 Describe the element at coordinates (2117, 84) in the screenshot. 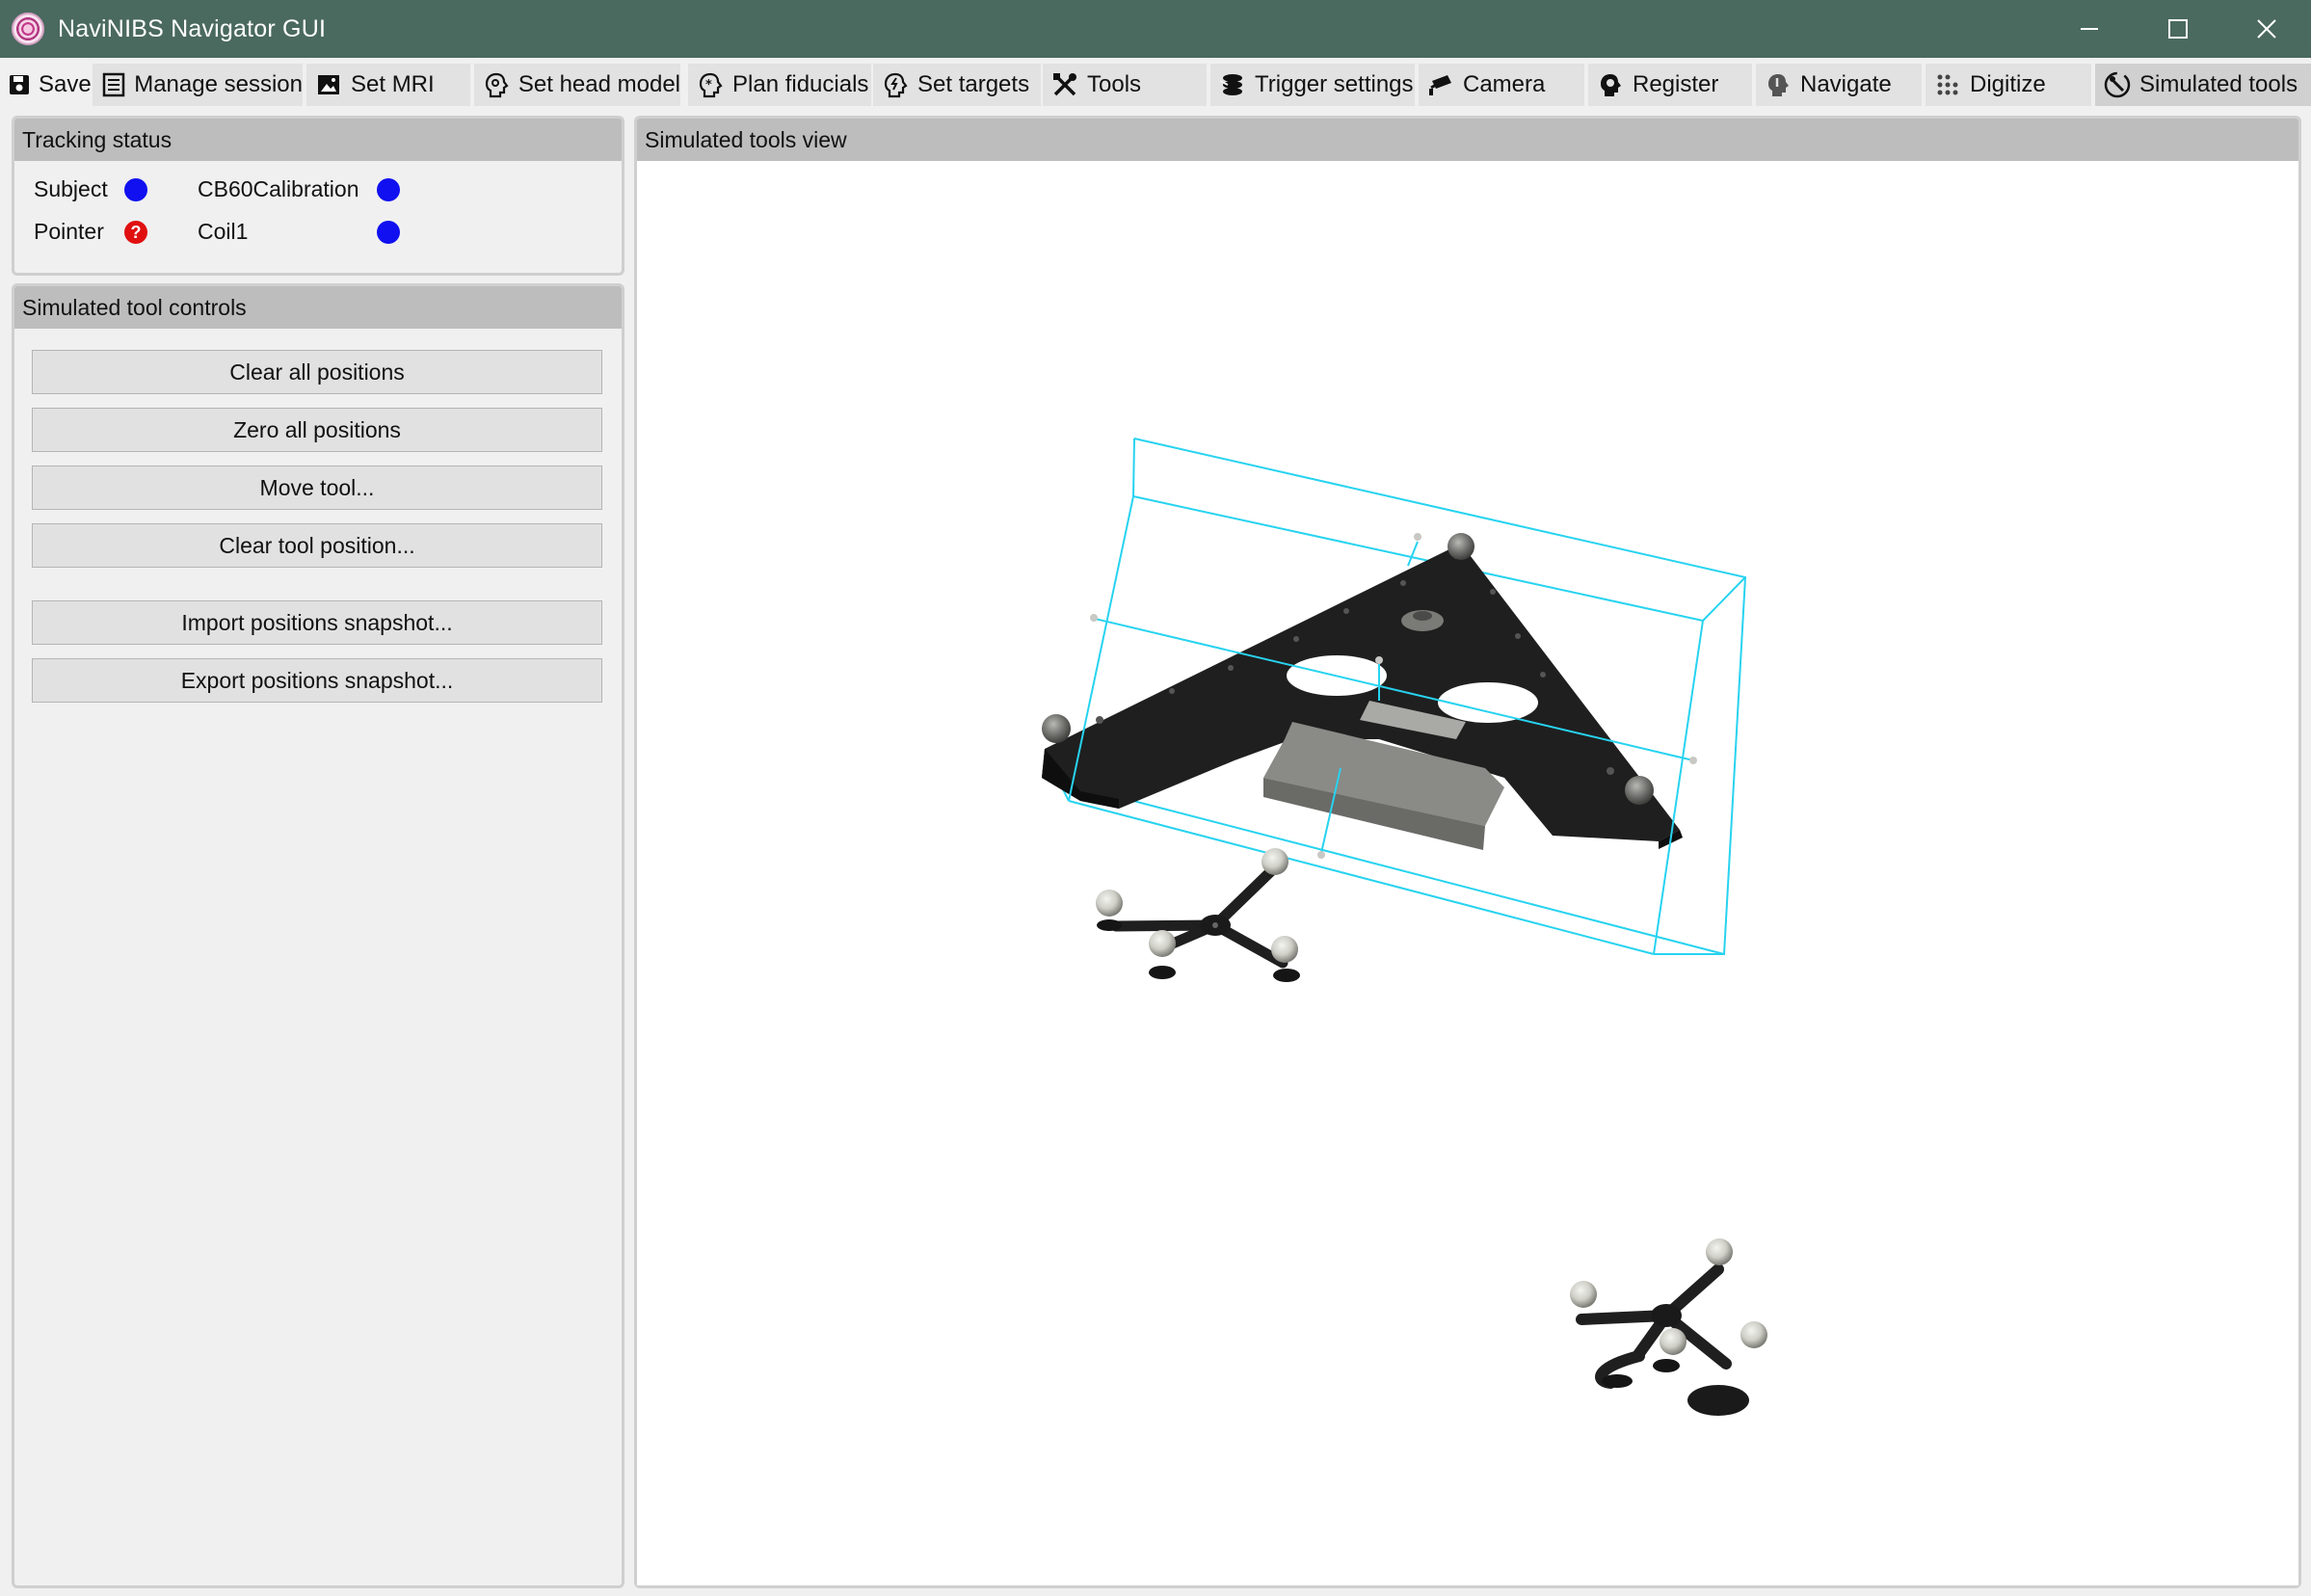

I see `simulated-tools-icon` at that location.